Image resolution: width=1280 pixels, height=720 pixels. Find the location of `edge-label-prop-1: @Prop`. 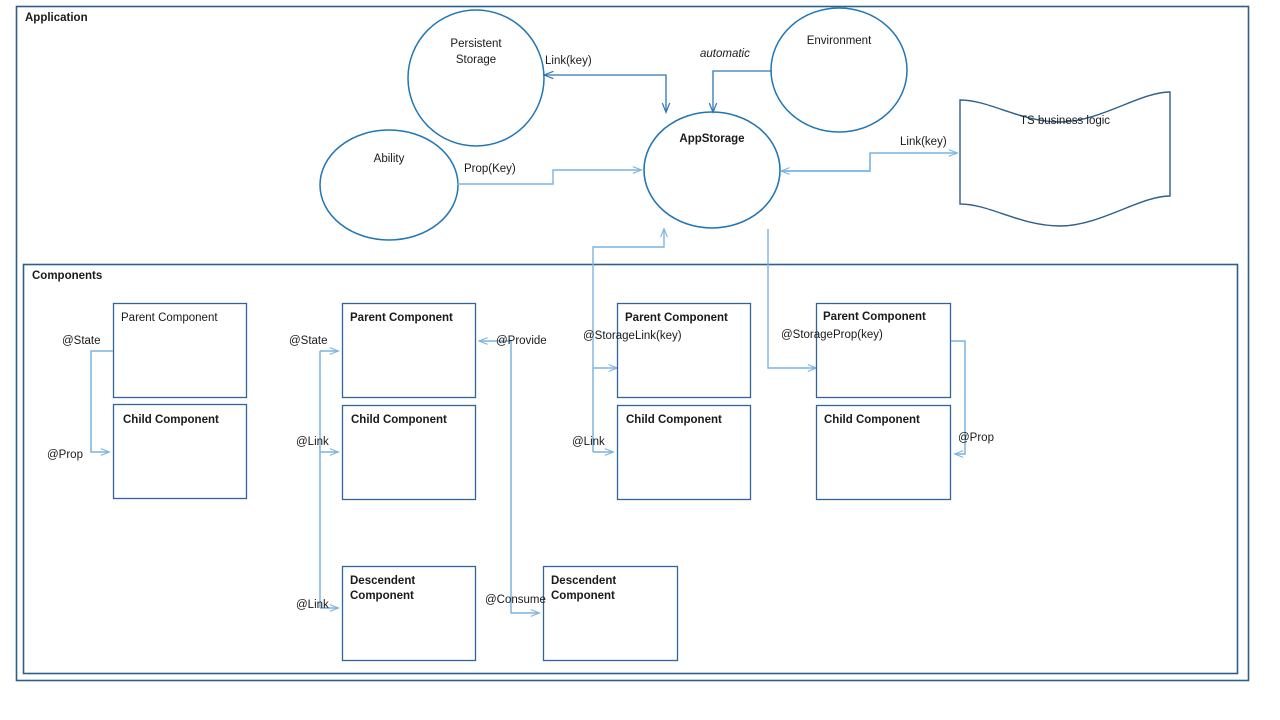

edge-label-prop-1: @Prop is located at coordinates (65, 455).